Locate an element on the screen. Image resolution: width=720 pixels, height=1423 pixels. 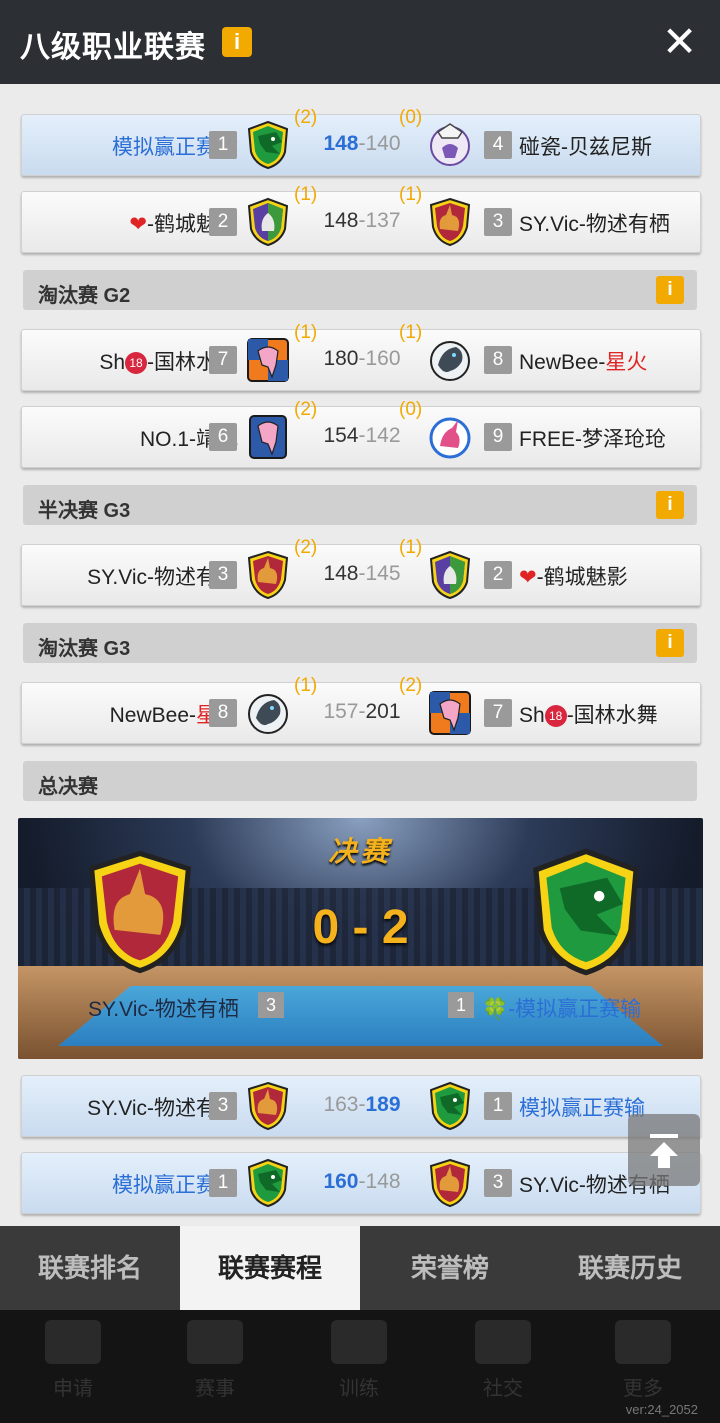
section-title: 总决赛 is located at coordinates (68, 787).